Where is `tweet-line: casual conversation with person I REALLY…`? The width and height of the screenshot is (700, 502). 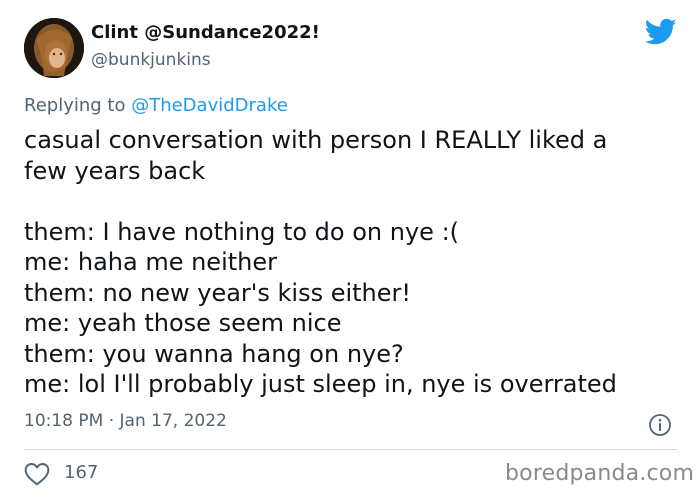 tweet-line: casual conversation with person I REALLY… is located at coordinates (316, 140).